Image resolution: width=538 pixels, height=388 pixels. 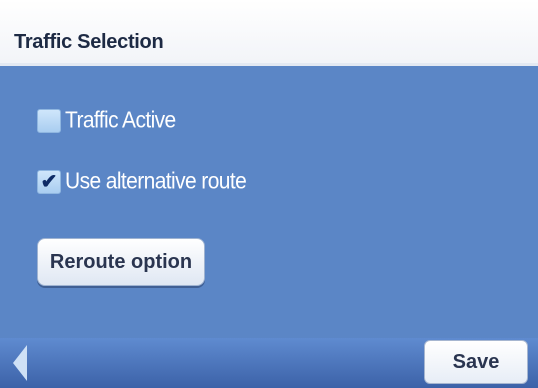 I want to click on save-button: Save, so click(x=476, y=362).